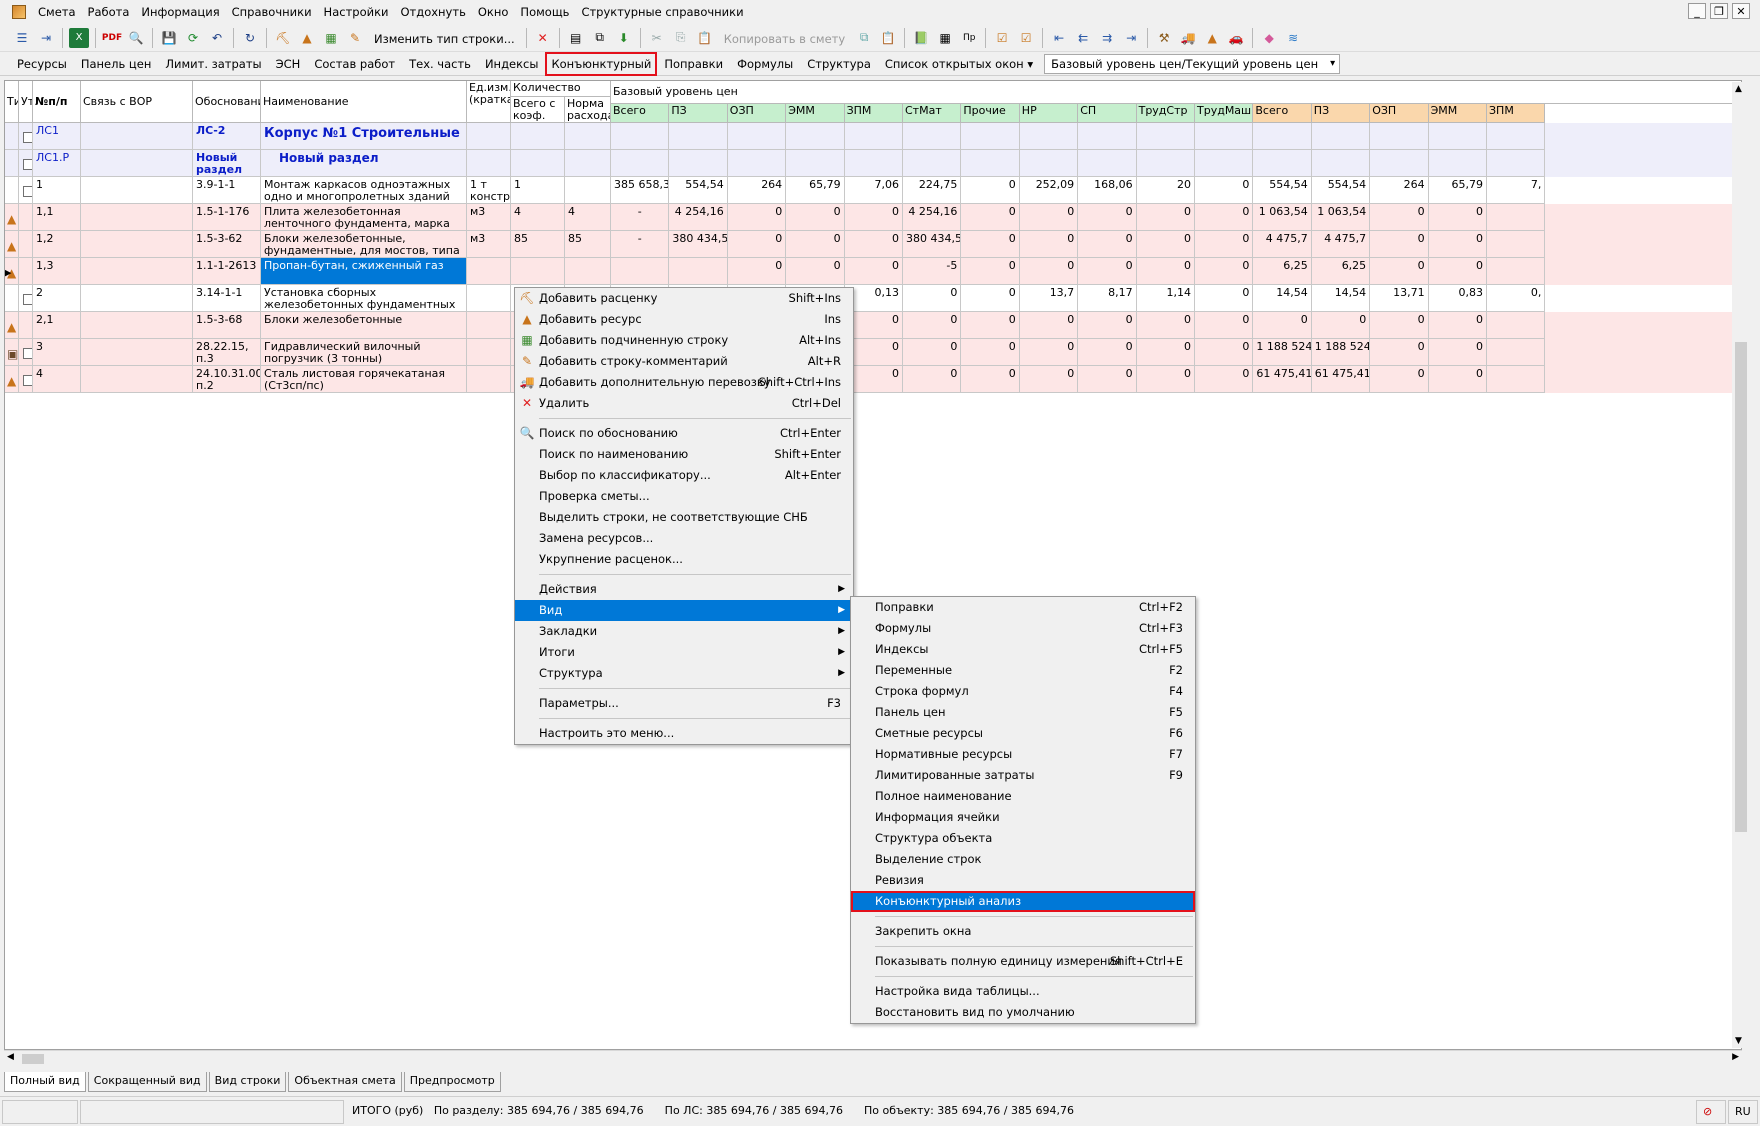 The width and height of the screenshot is (1760, 1126). What do you see at coordinates (588, 244) in the screenshot?
I see `norm-cell: 85` at bounding box center [588, 244].